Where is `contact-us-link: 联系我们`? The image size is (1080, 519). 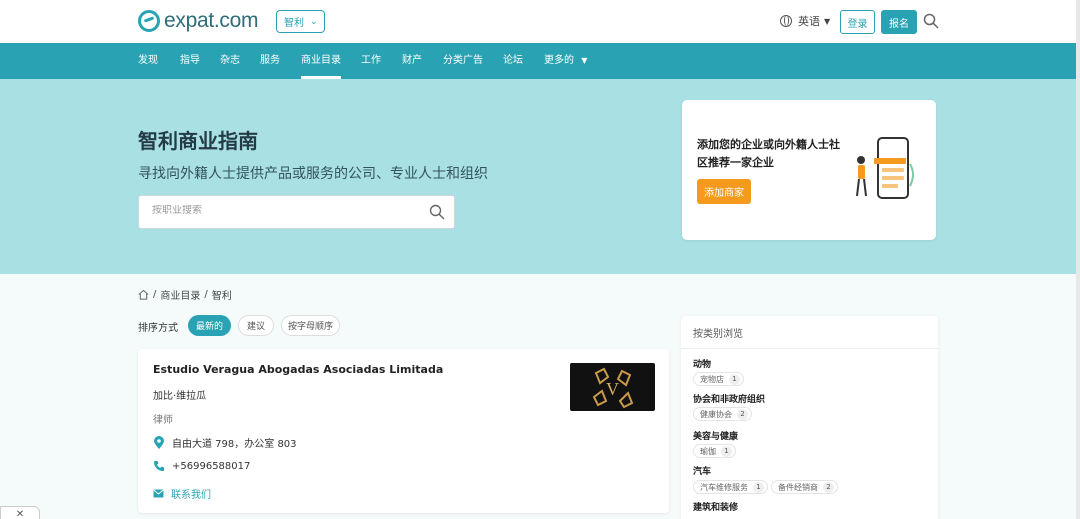
contact-us-link: 联系我们 is located at coordinates (182, 493).